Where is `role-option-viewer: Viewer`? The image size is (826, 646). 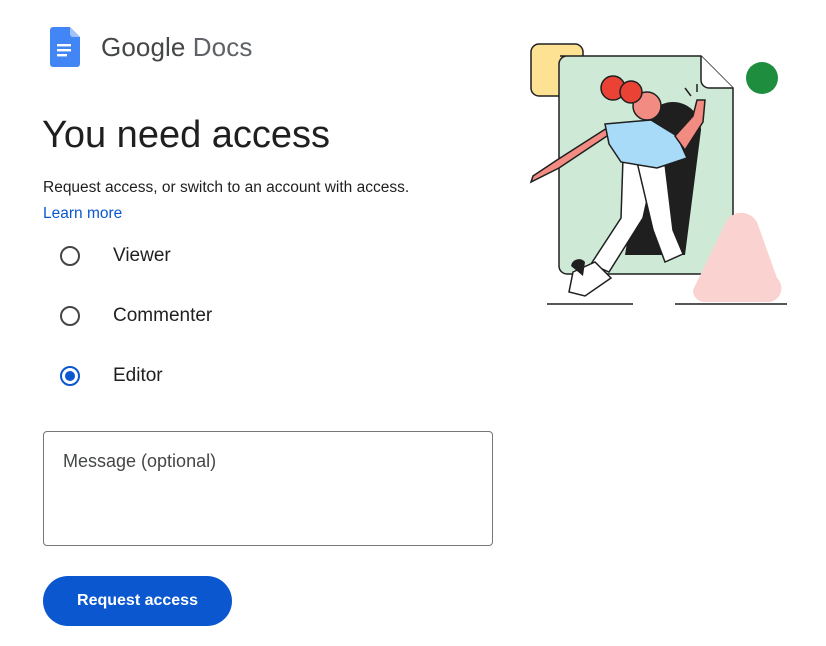
role-option-viewer: Viewer is located at coordinates (115, 256).